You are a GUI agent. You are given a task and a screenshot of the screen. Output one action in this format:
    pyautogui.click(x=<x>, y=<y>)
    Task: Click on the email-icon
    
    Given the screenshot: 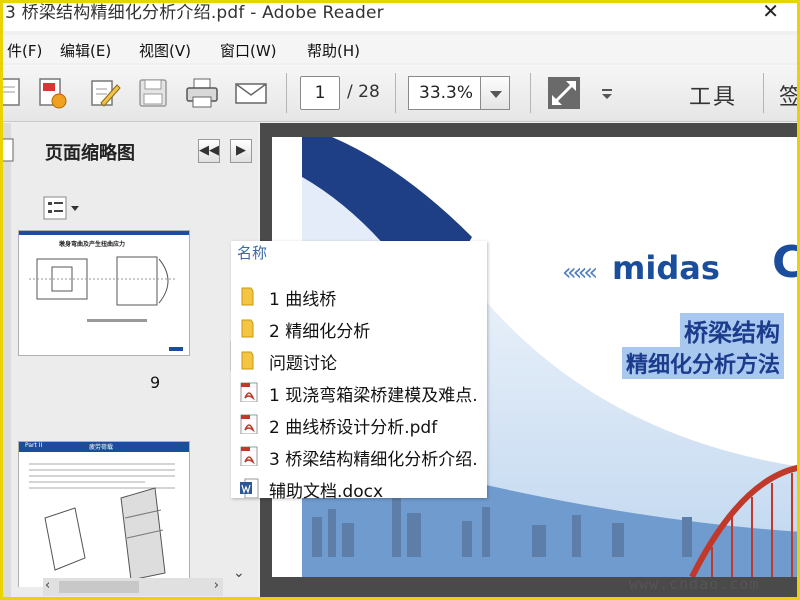 What is the action you would take?
    pyautogui.click(x=251, y=93)
    